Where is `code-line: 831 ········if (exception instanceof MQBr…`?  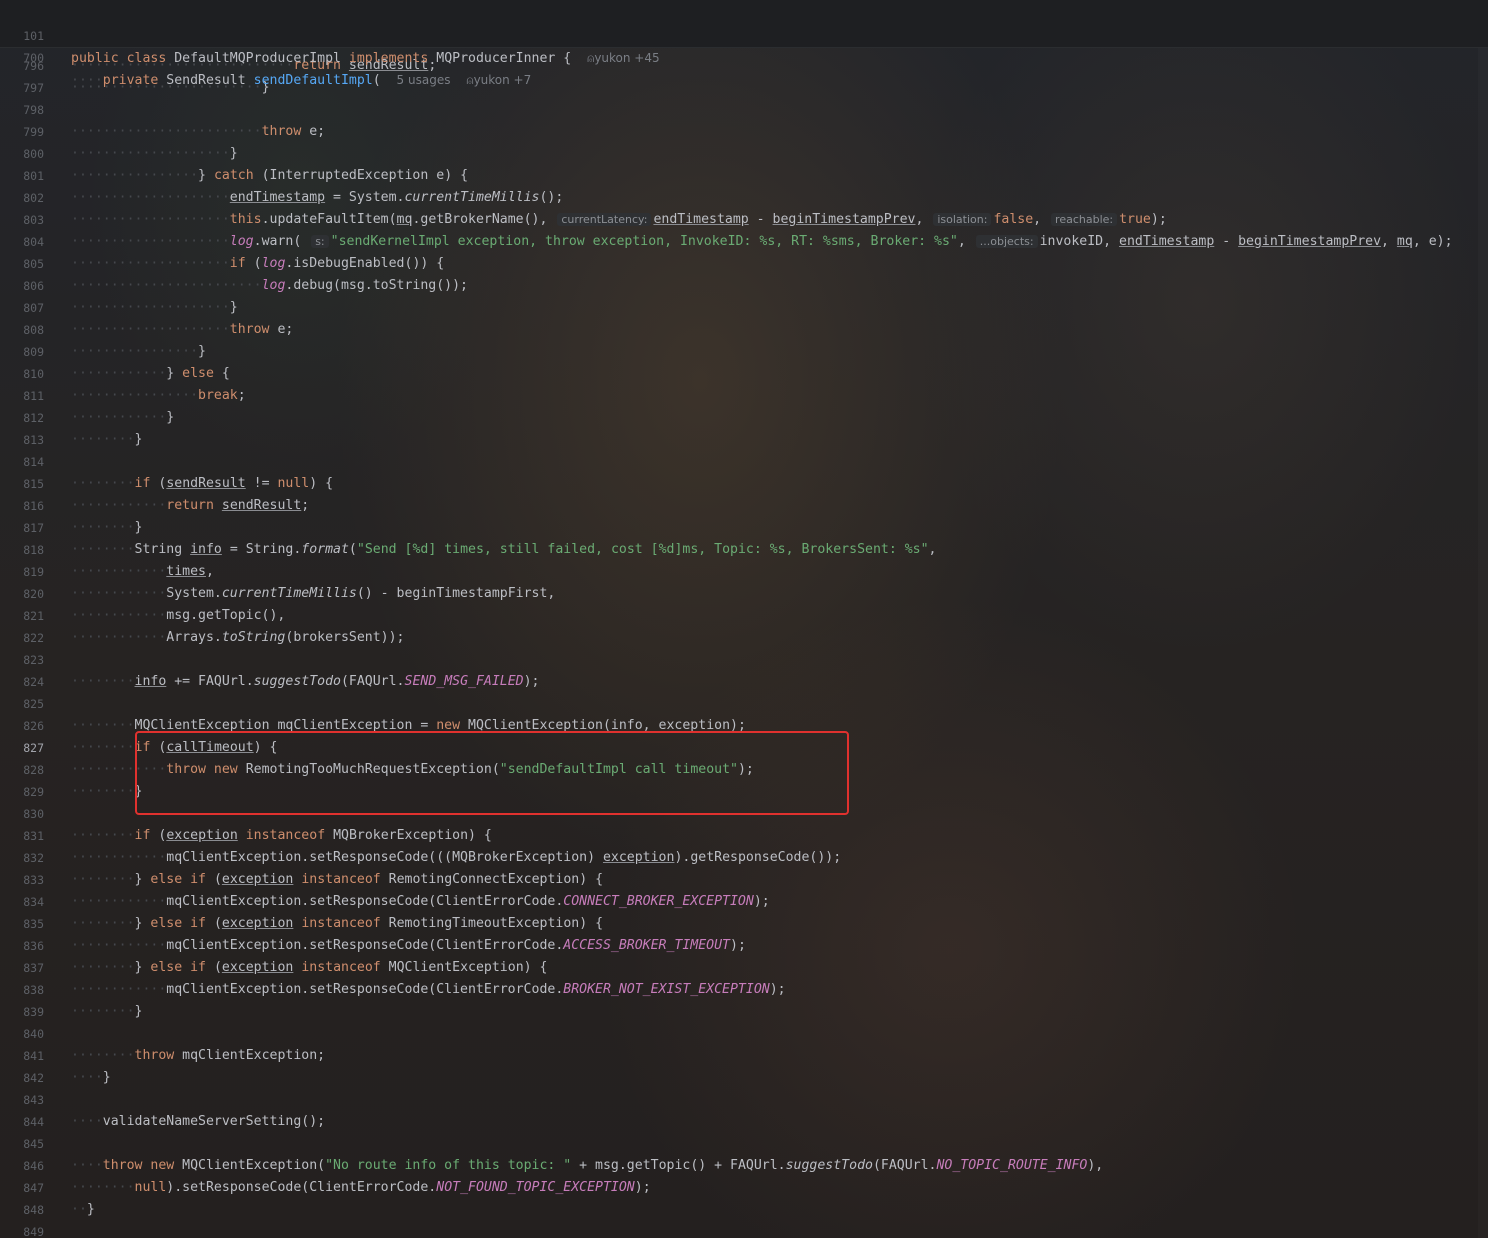 code-line: 831 ········if (exception instanceof MQBr… is located at coordinates (744, 836).